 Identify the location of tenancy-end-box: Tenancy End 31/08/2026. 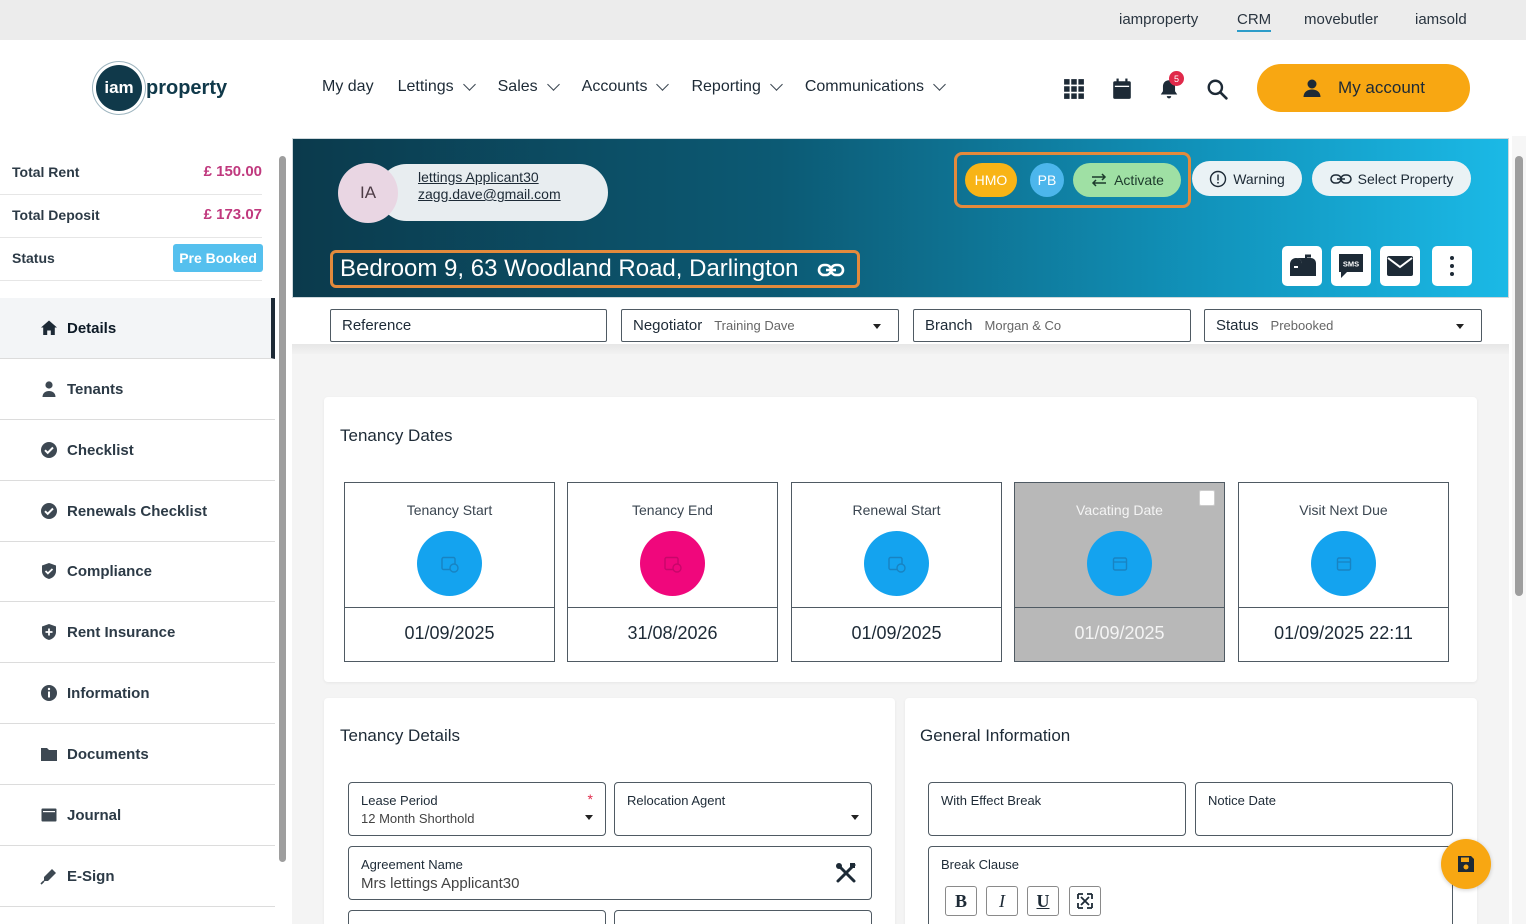
(672, 572).